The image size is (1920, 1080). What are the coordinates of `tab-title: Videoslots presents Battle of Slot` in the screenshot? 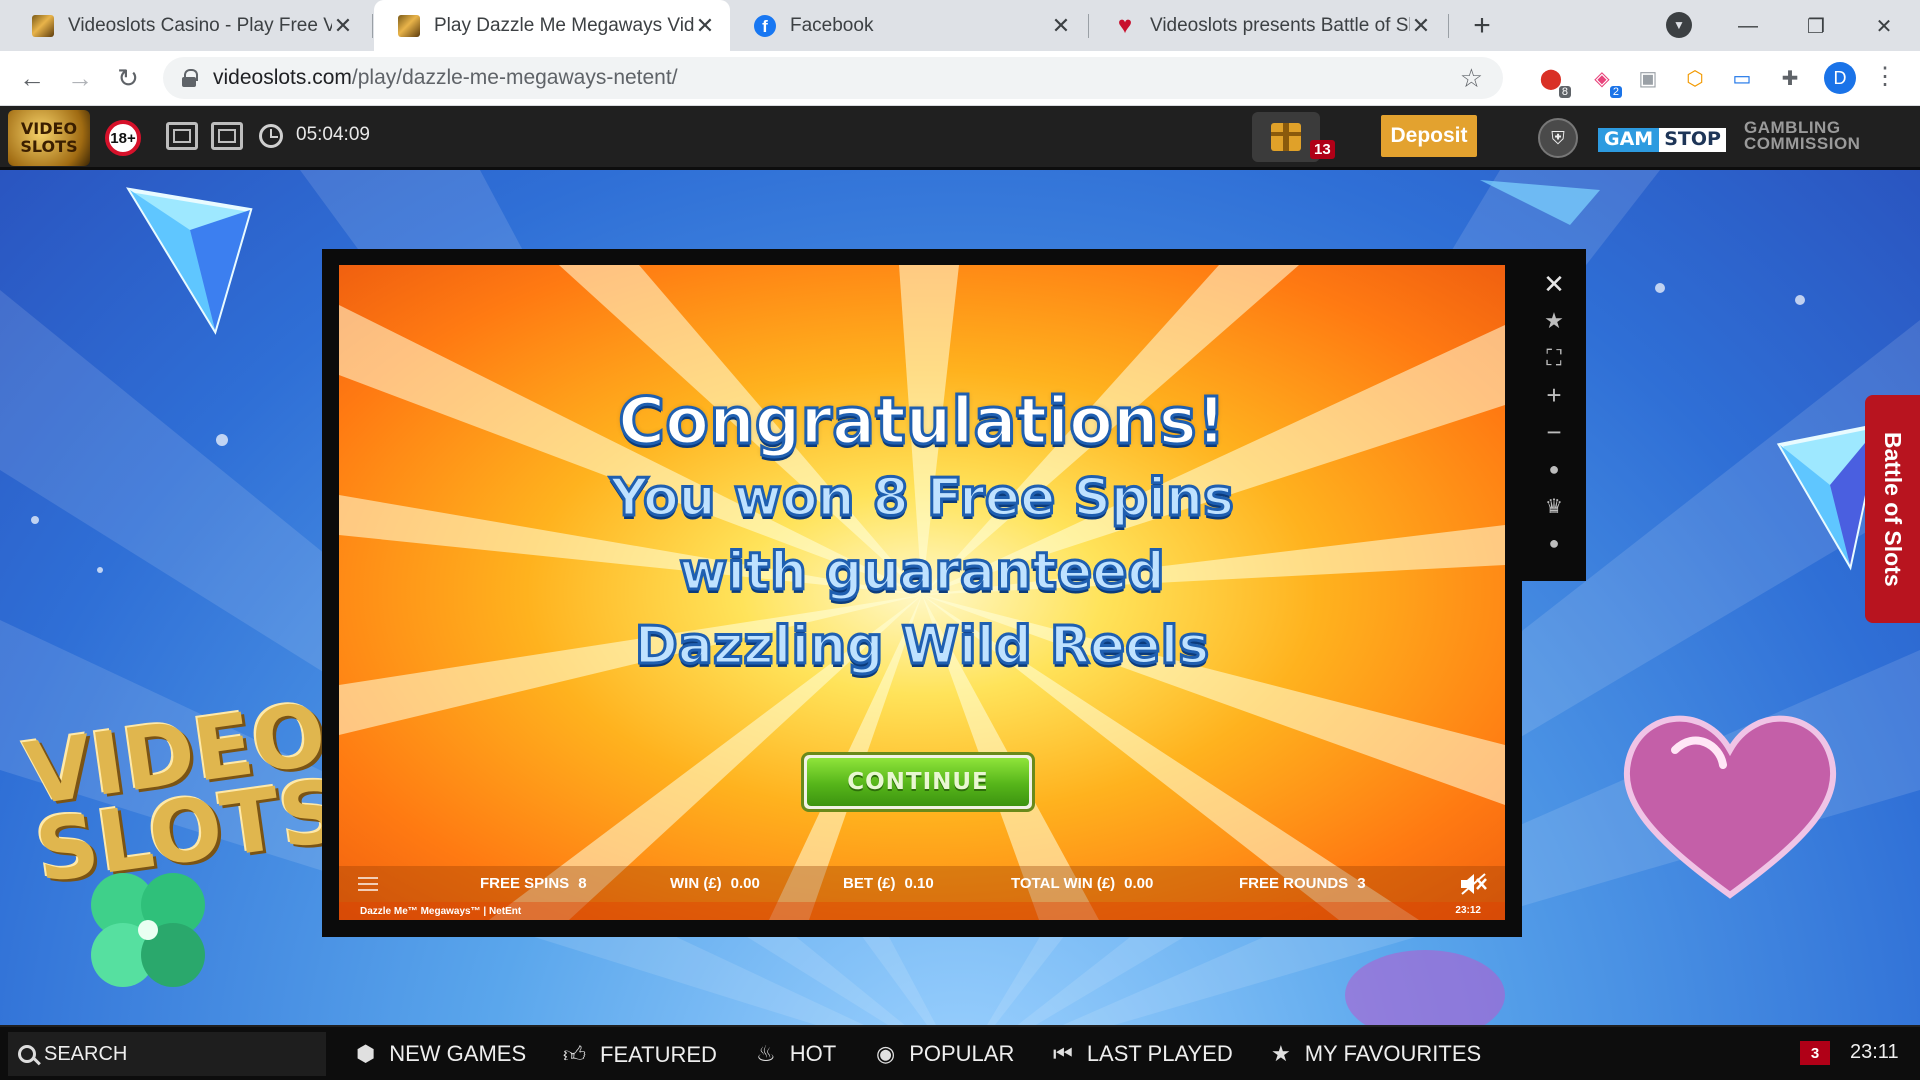 It's located at (1280, 25).